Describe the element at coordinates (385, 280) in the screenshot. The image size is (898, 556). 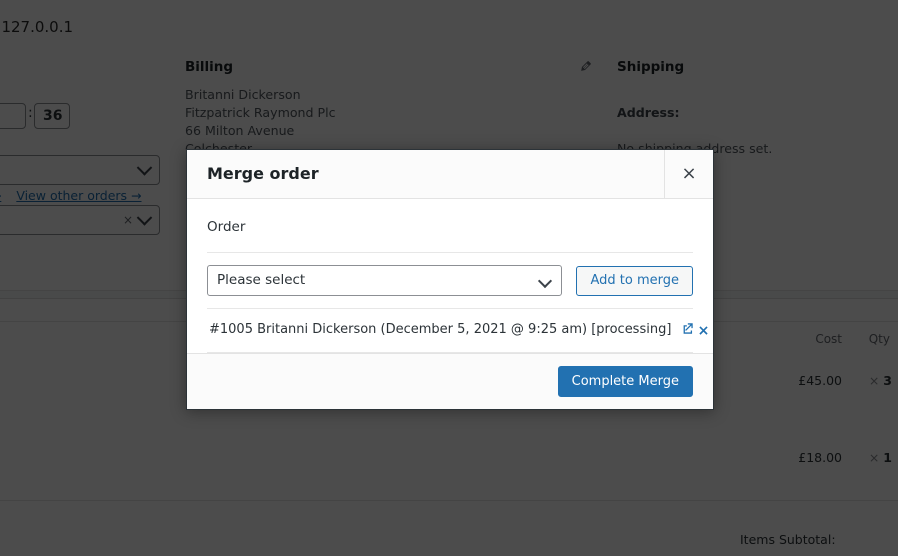
I see `order-select: Please select` at that location.